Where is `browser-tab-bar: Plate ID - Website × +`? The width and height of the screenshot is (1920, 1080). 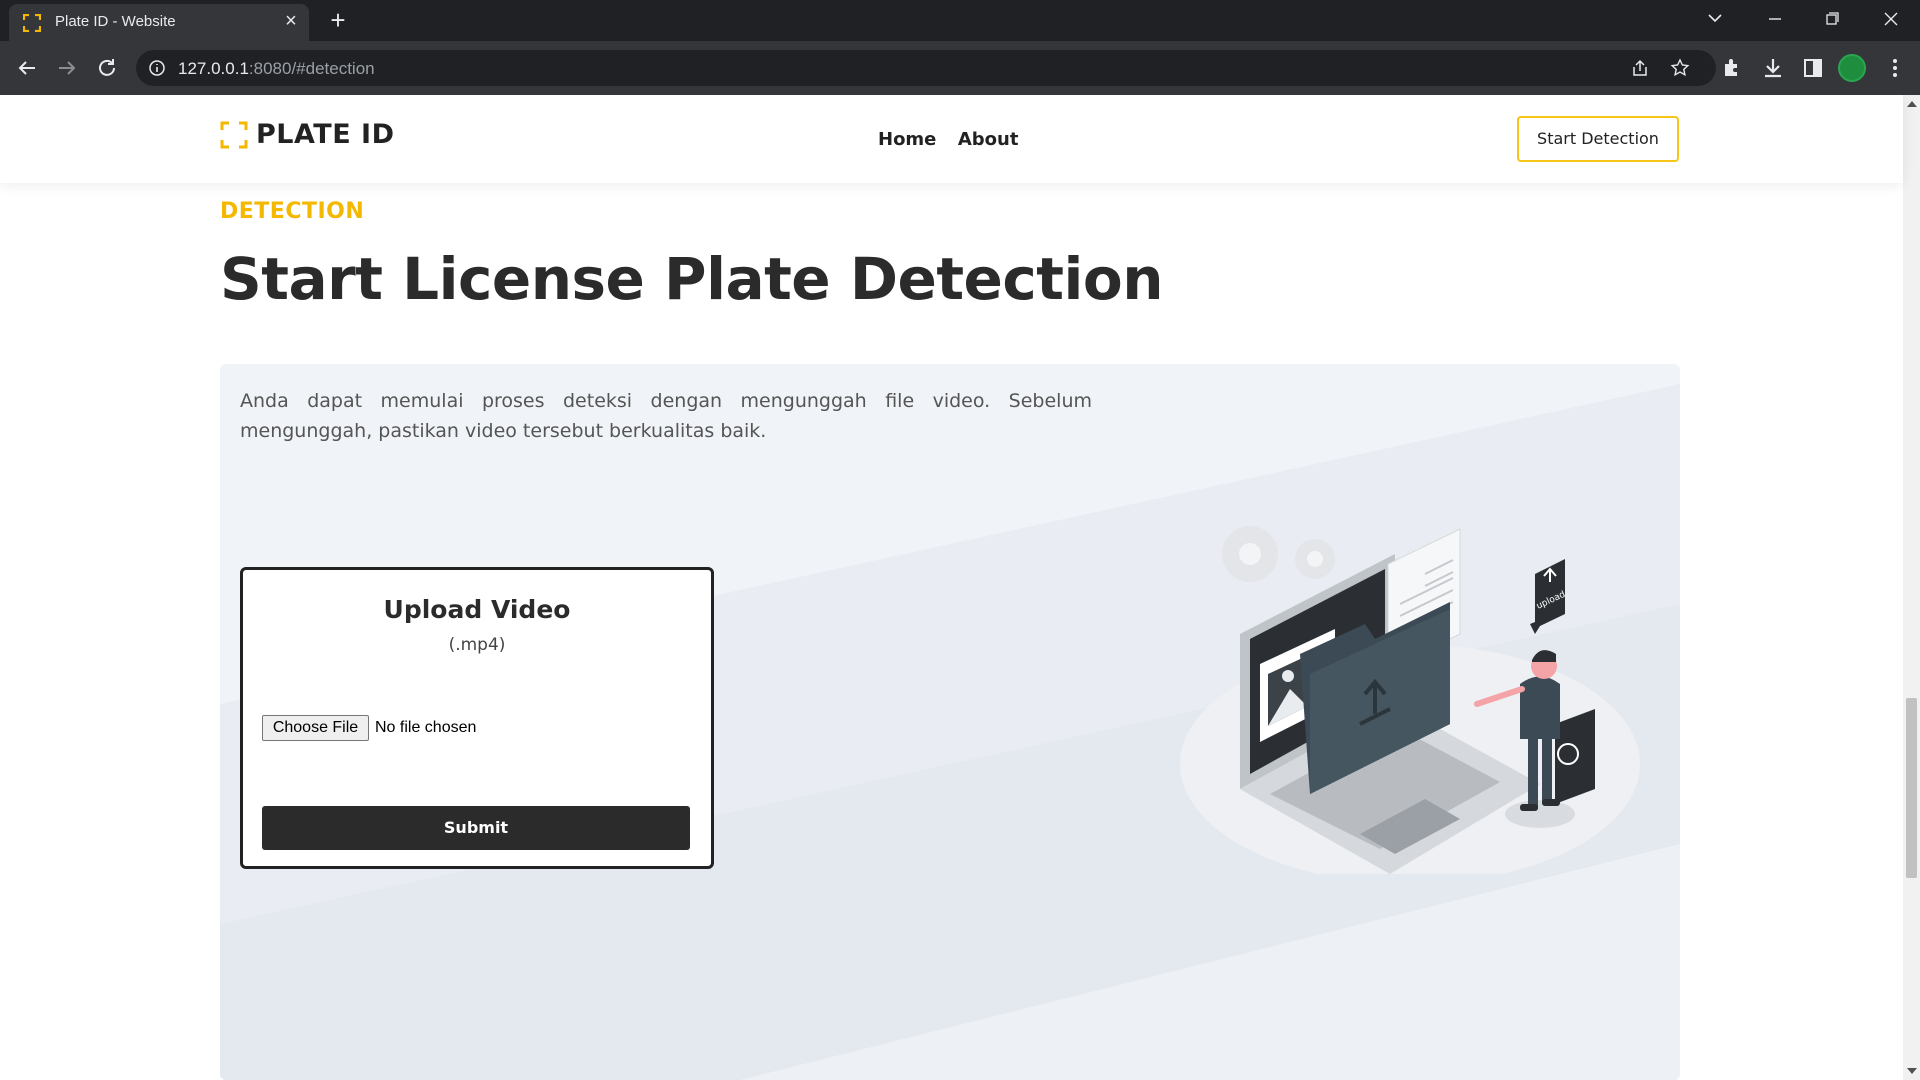 browser-tab-bar: Plate ID - Website × + is located at coordinates (960, 20).